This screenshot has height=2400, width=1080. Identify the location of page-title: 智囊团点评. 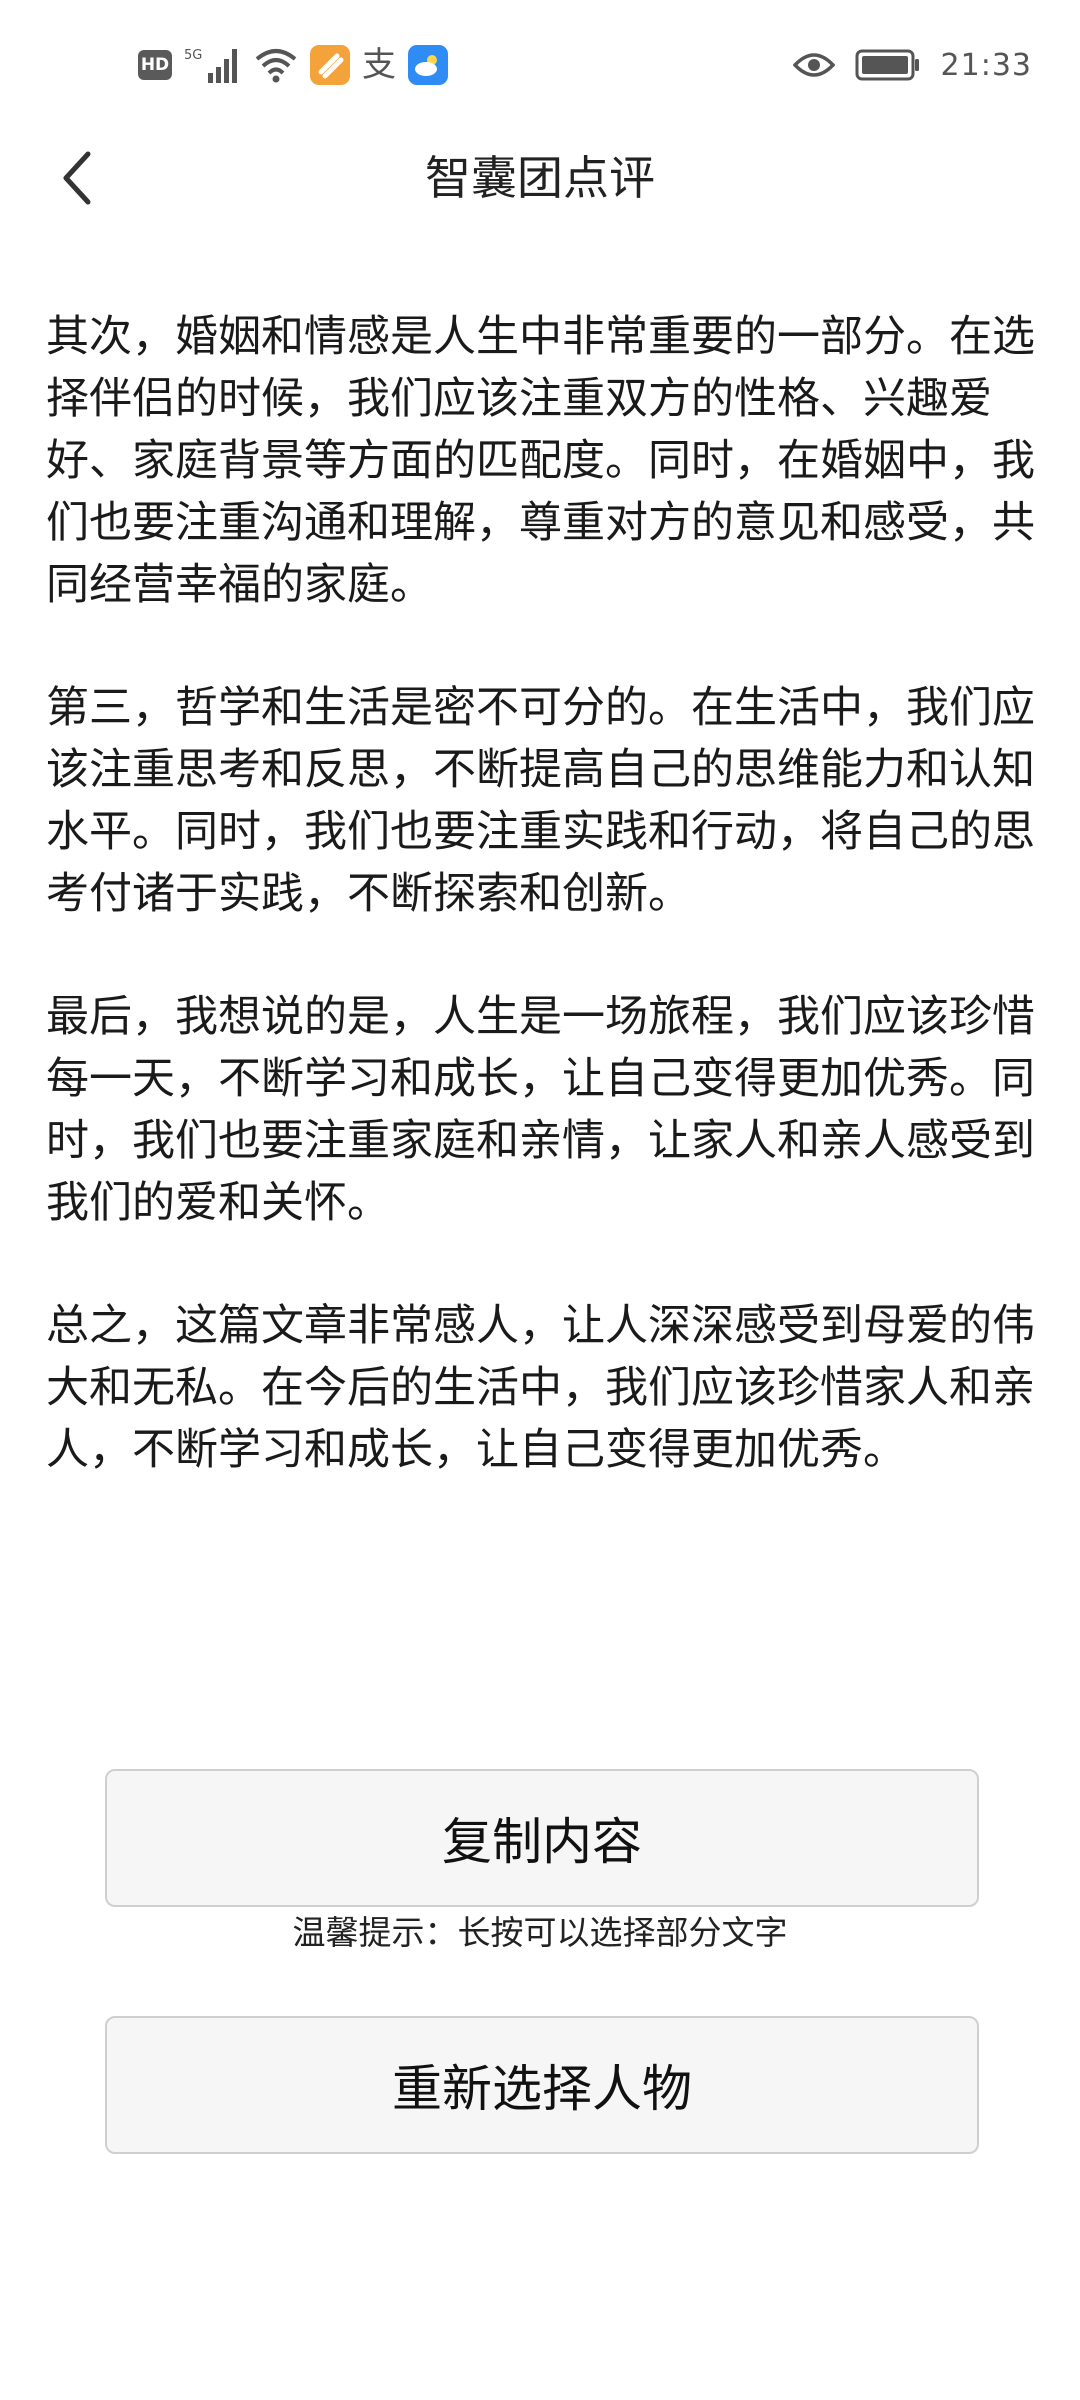
(540, 178).